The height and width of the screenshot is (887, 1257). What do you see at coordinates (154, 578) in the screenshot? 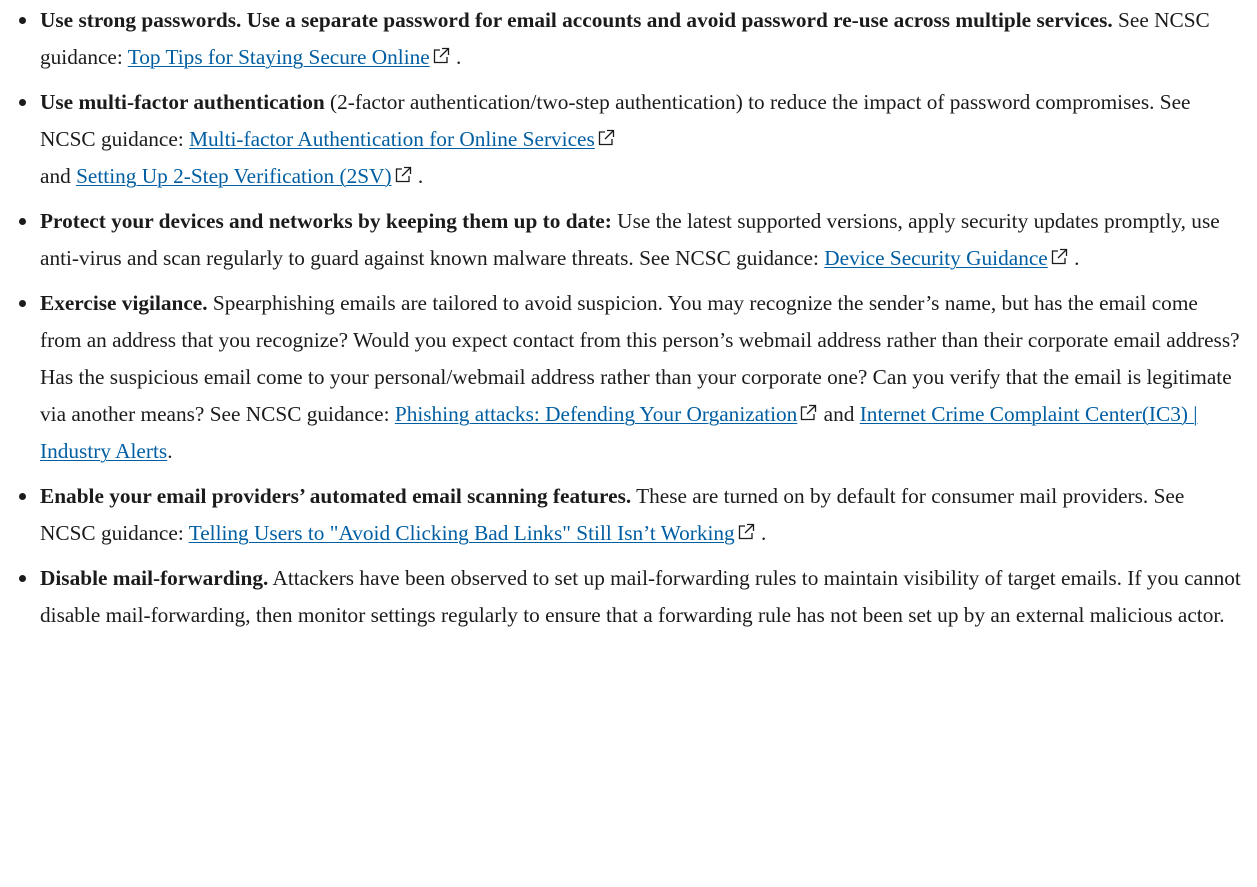
I see `item-lead: Disable mail-forwarding.` at bounding box center [154, 578].